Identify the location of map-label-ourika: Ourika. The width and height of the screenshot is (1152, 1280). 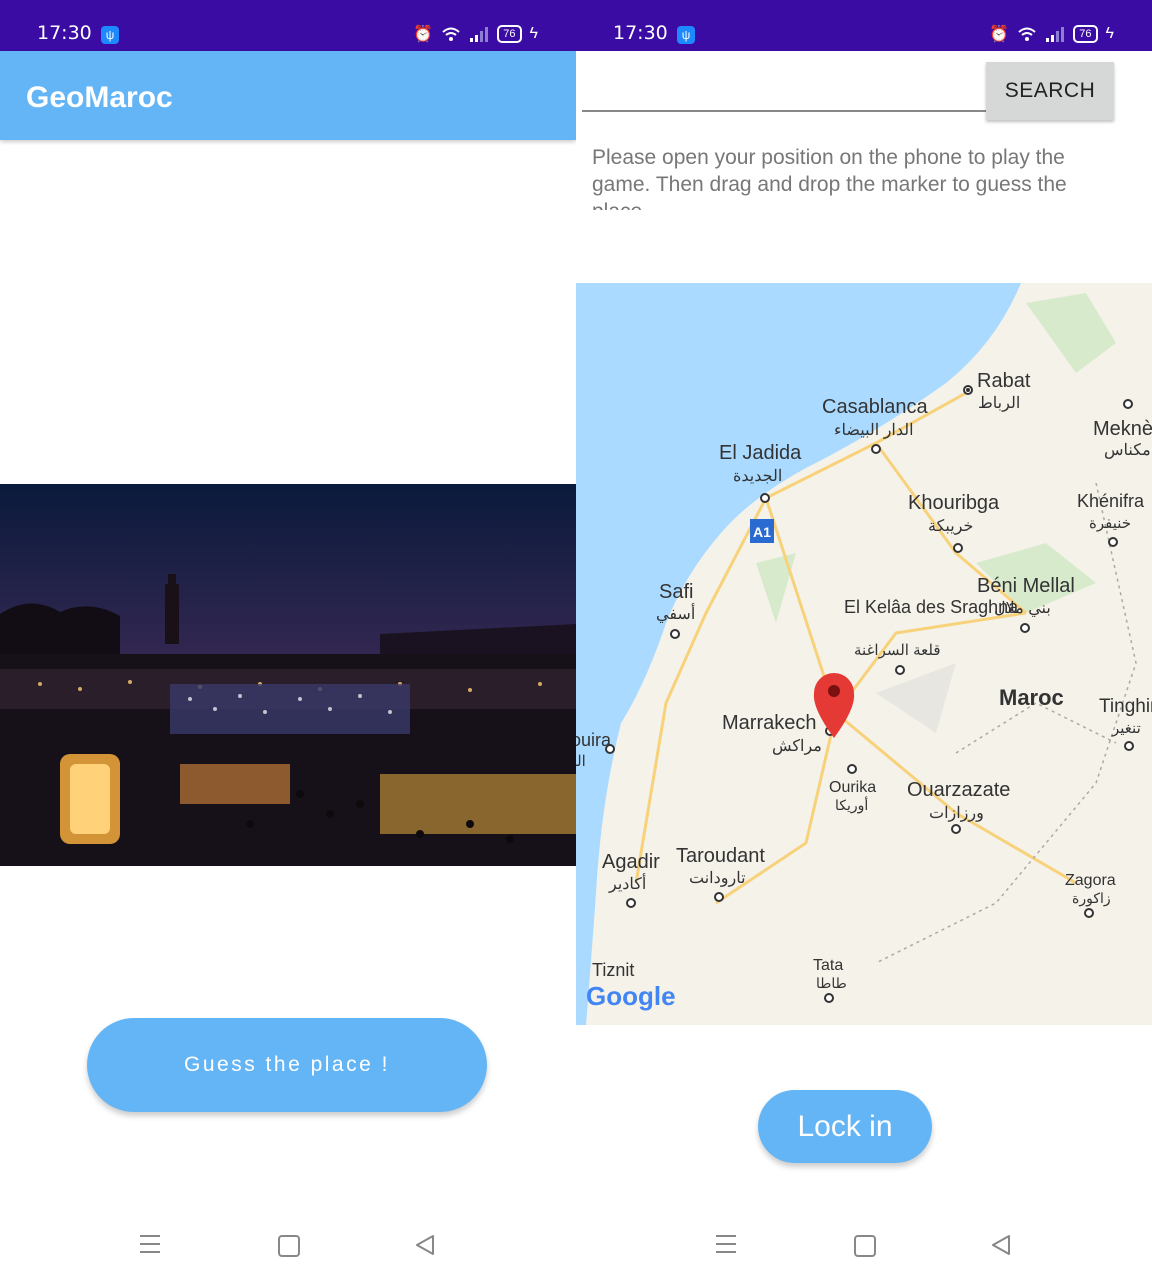
(852, 787).